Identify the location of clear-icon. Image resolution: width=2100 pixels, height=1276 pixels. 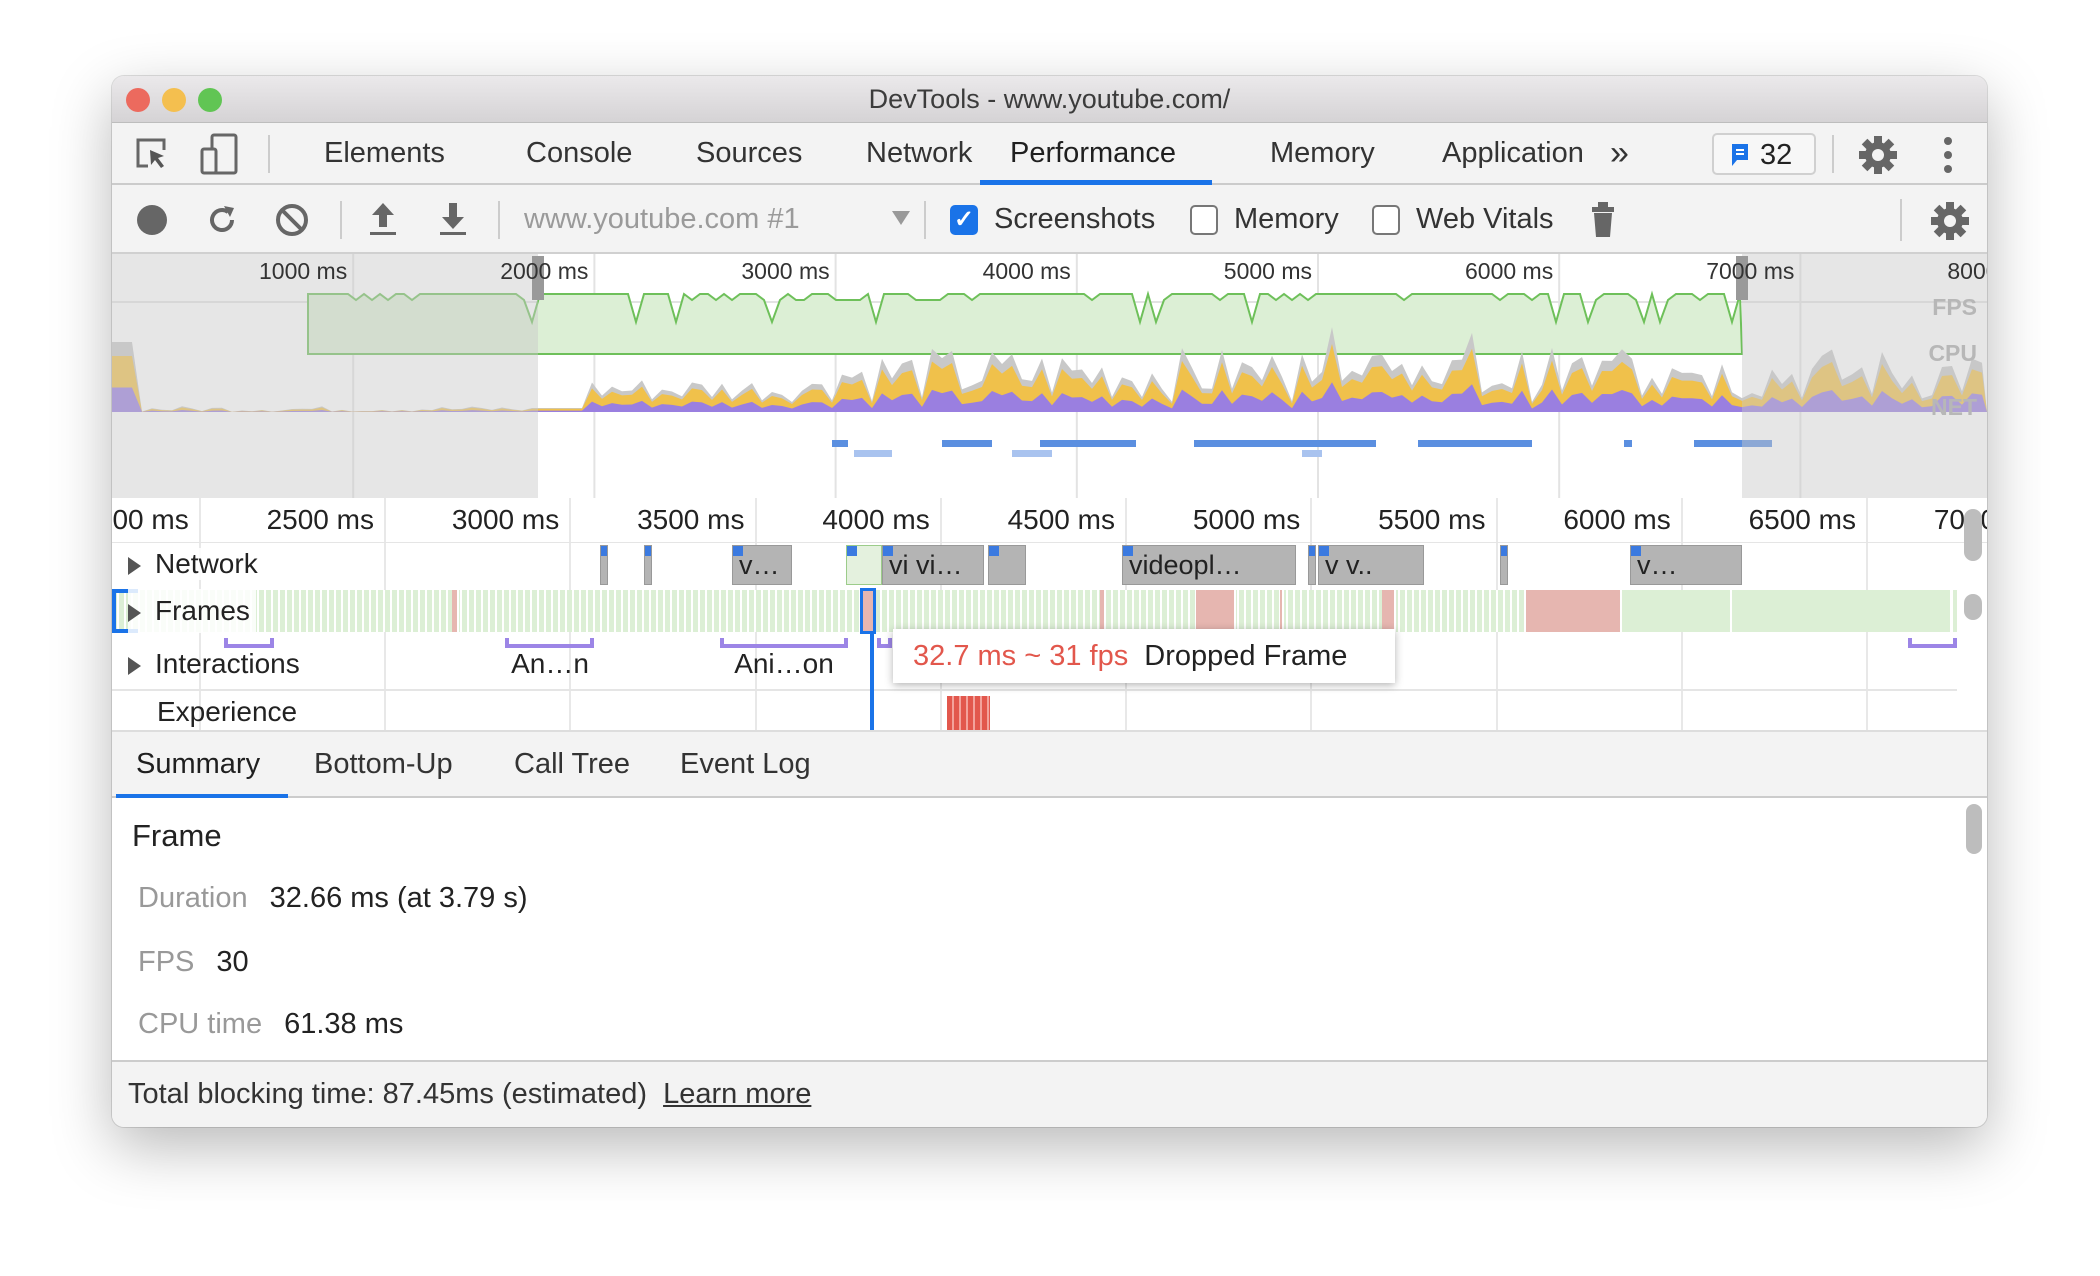
(292, 220).